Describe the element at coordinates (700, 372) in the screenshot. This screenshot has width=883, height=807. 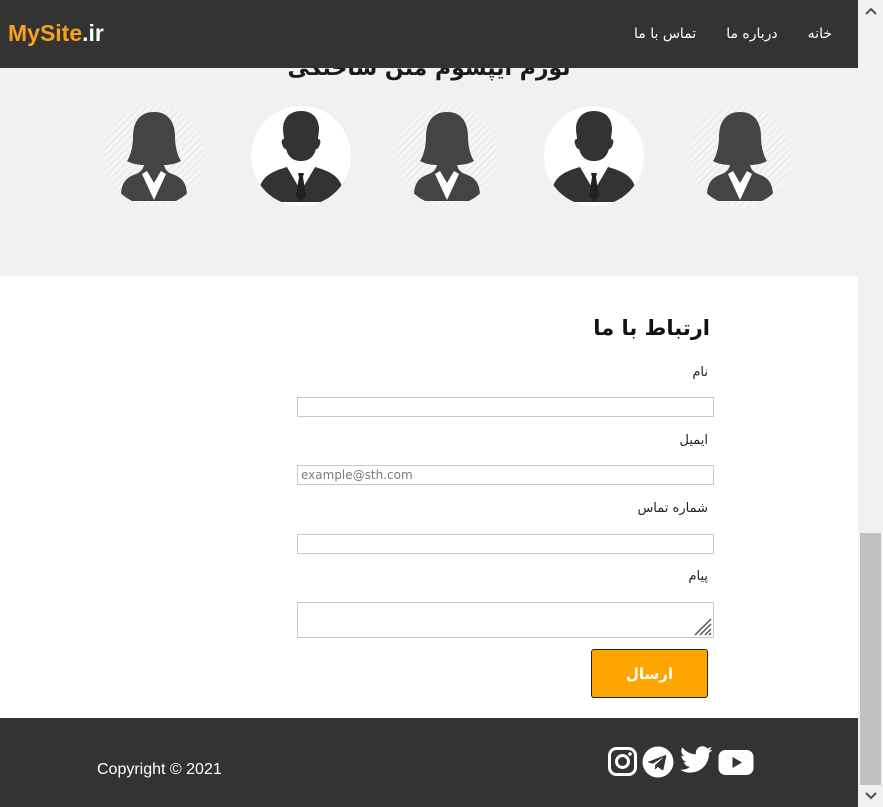
I see `name-label: نام` at that location.